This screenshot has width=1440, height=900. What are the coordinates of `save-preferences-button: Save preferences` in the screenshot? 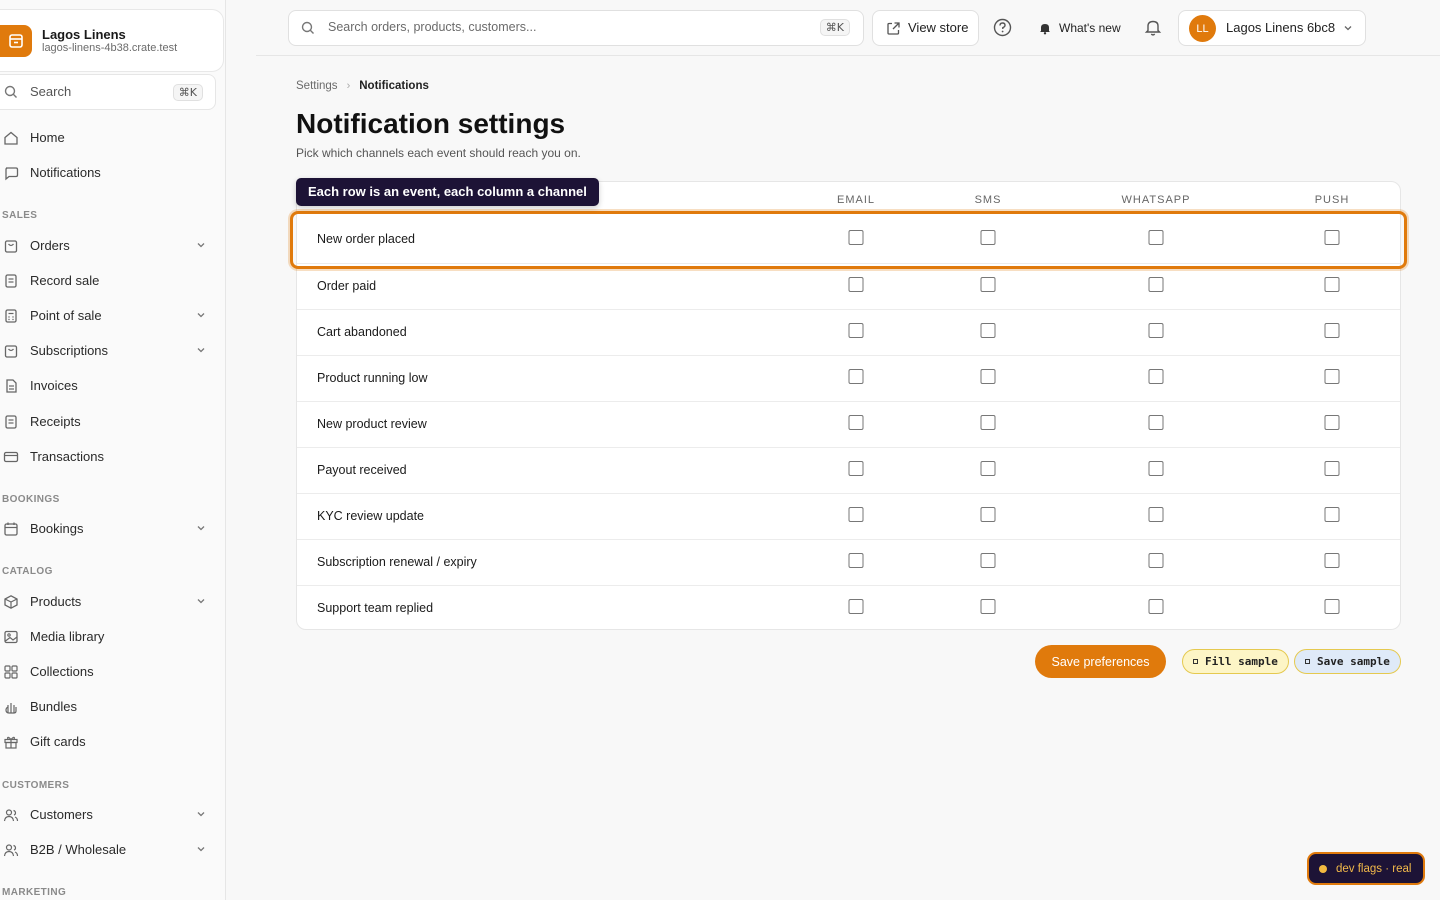 It's located at (1100, 661).